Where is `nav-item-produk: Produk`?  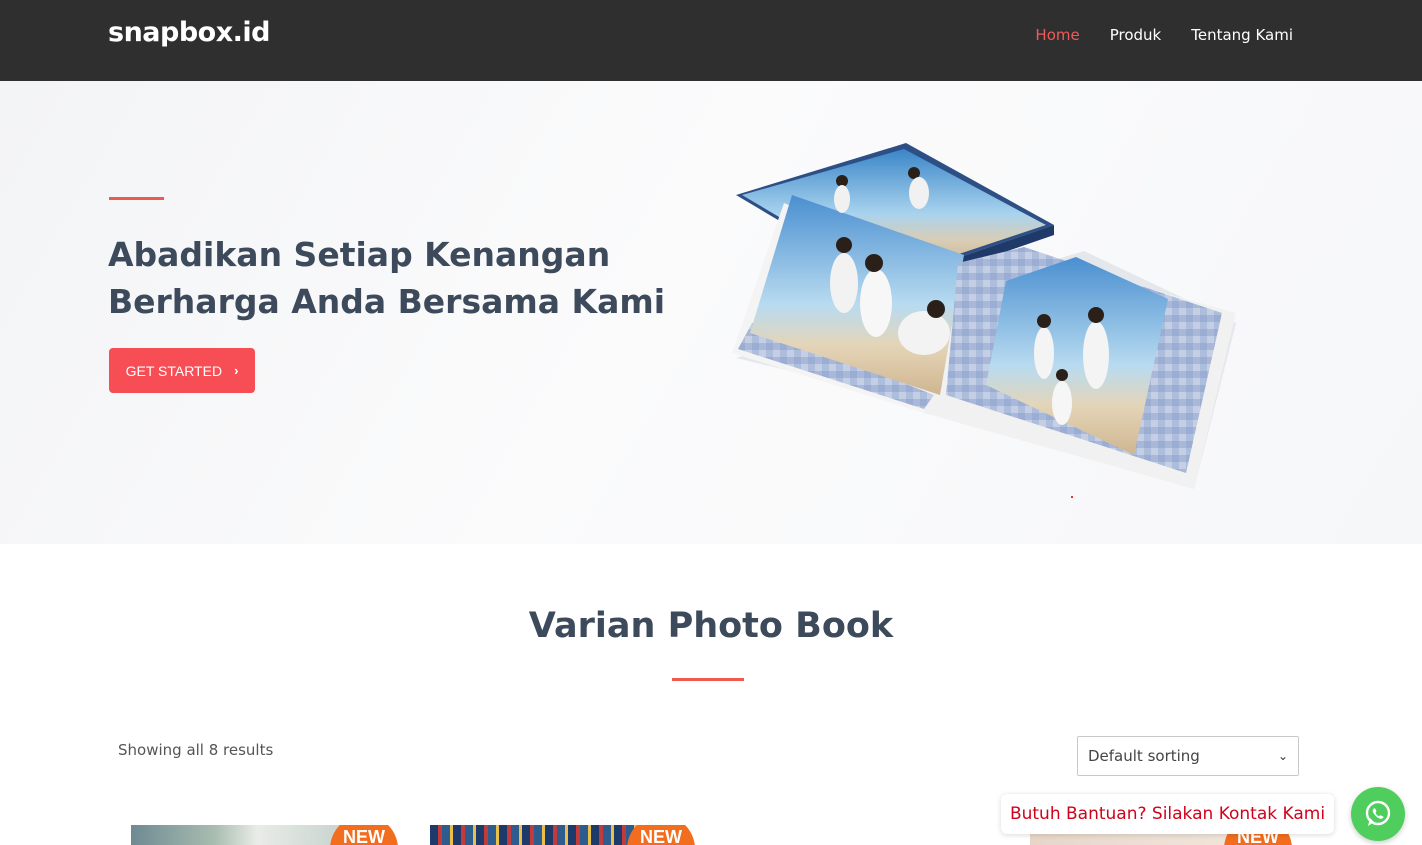
nav-item-produk: Produk is located at coordinates (1136, 35).